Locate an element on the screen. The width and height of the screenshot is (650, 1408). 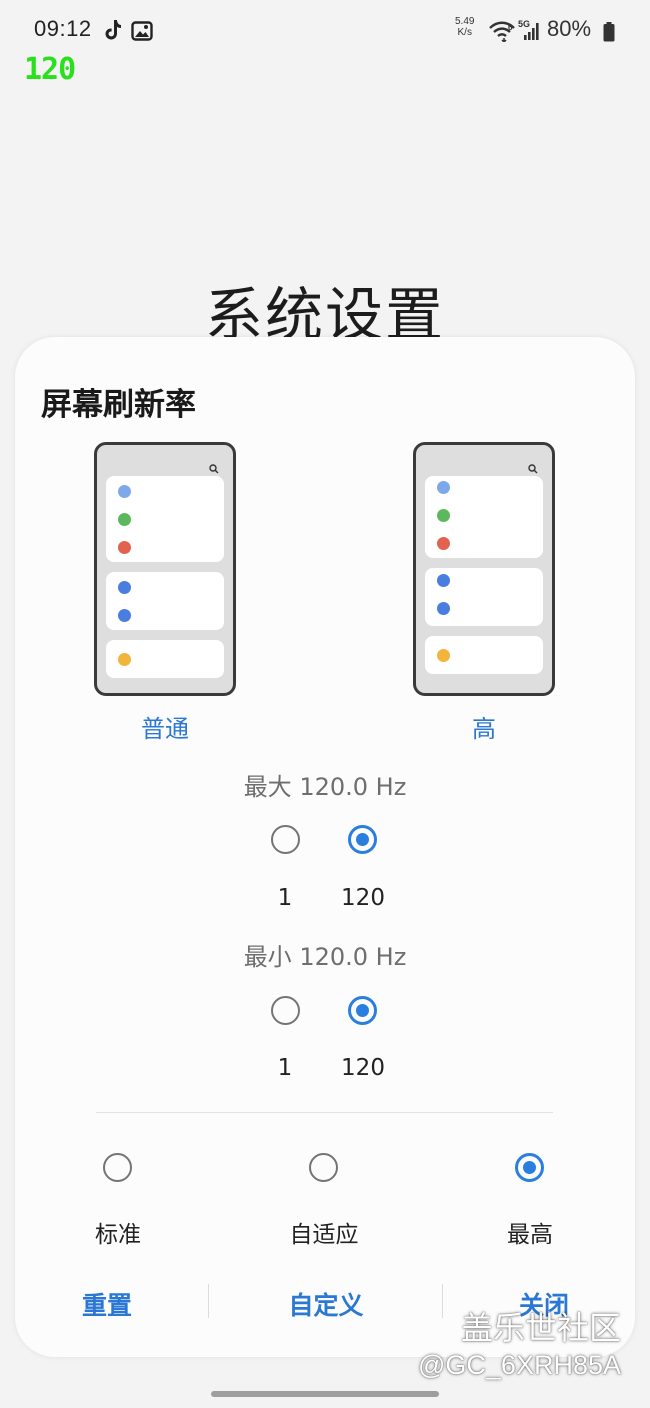
net-speed-unit: K/s is located at coordinates (464, 32).